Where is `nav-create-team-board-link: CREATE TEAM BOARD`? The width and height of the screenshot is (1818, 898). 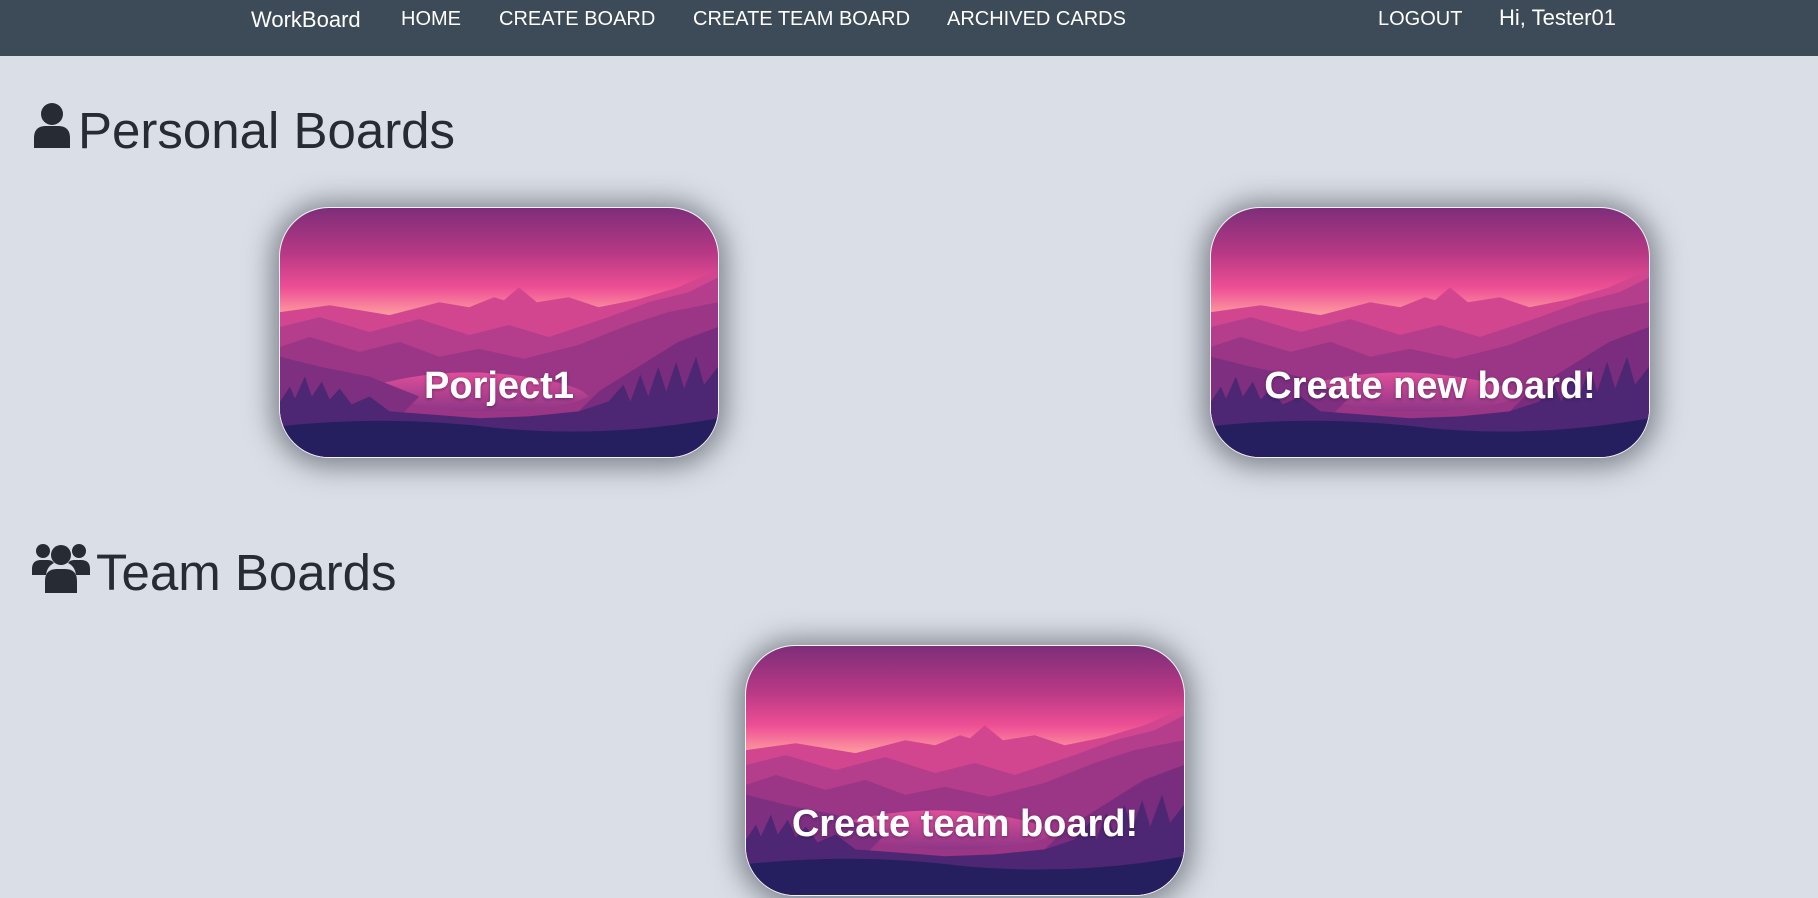 nav-create-team-board-link: CREATE TEAM BOARD is located at coordinates (801, 19).